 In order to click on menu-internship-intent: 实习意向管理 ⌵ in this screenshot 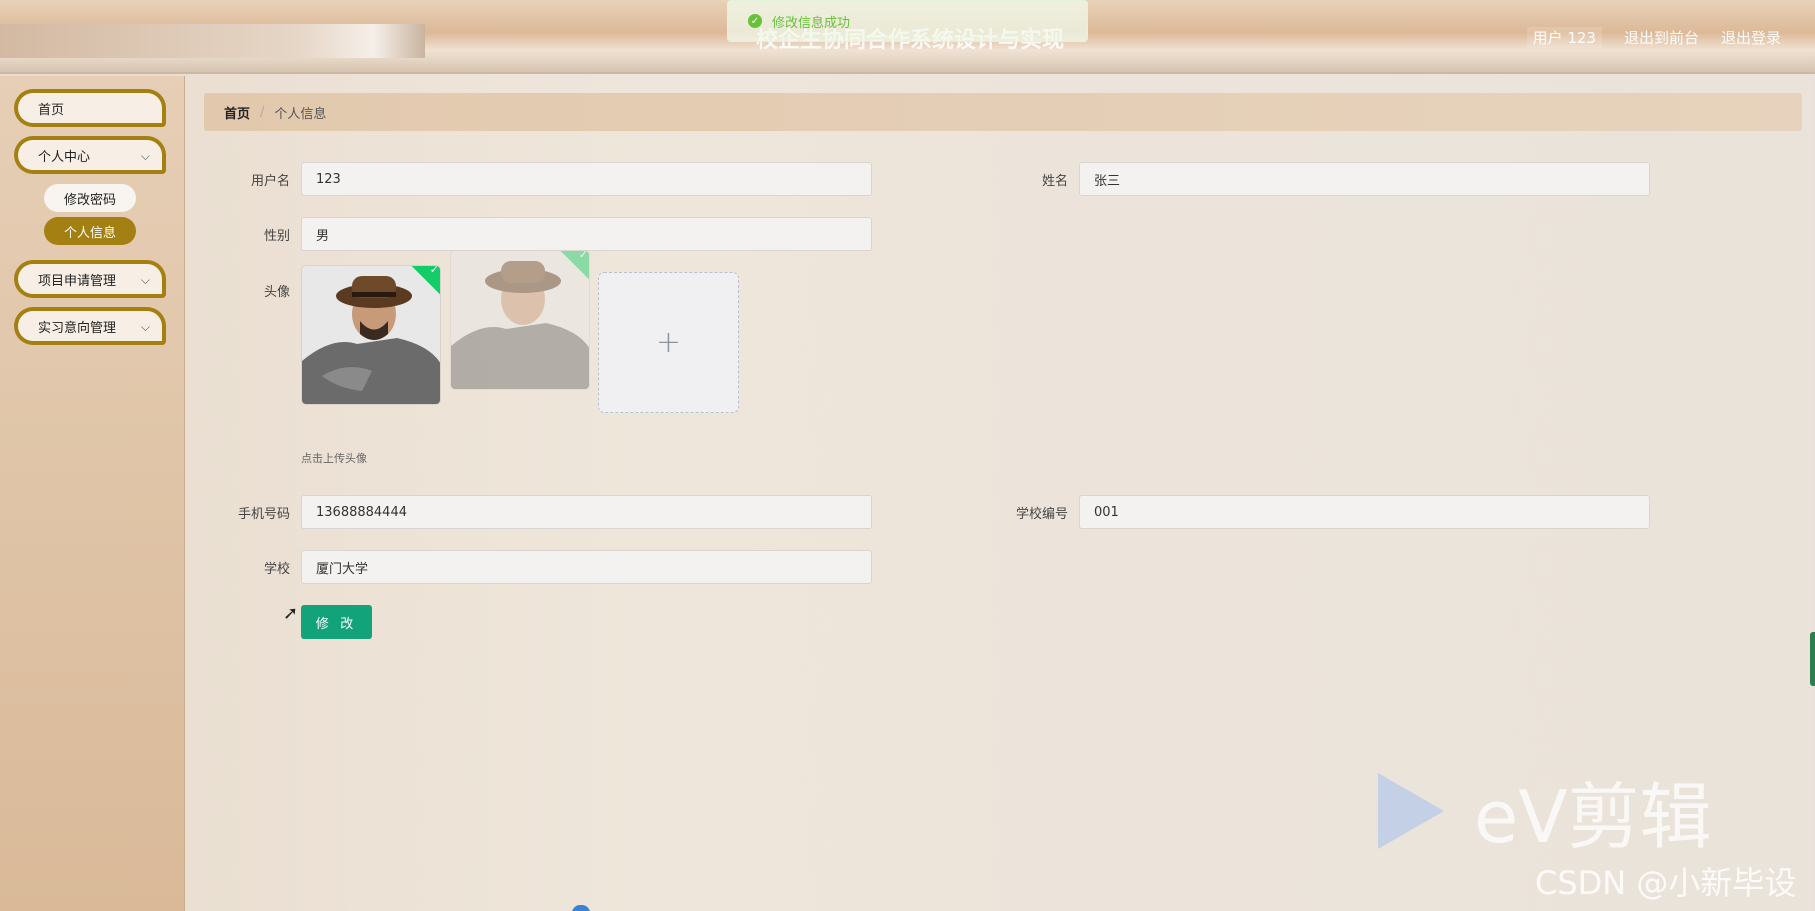, I will do `click(90, 326)`.